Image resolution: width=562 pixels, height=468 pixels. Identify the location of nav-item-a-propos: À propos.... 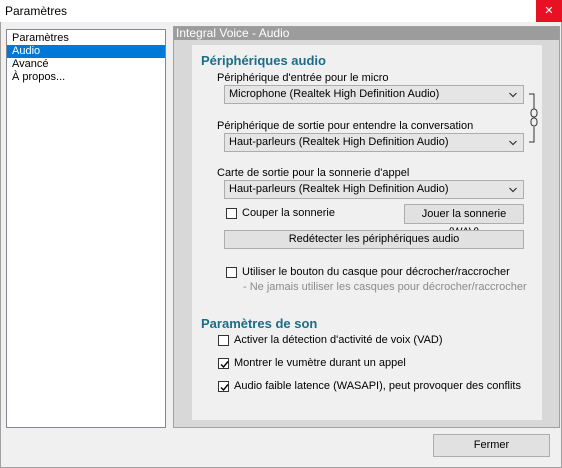
(86, 77).